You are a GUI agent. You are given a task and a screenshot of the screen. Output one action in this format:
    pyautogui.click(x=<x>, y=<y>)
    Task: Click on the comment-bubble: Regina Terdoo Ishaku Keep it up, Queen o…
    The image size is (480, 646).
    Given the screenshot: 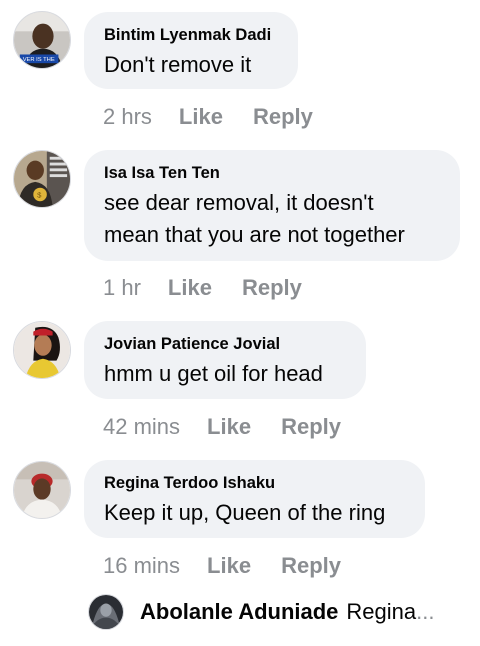 What is the action you would take?
    pyautogui.click(x=254, y=499)
    